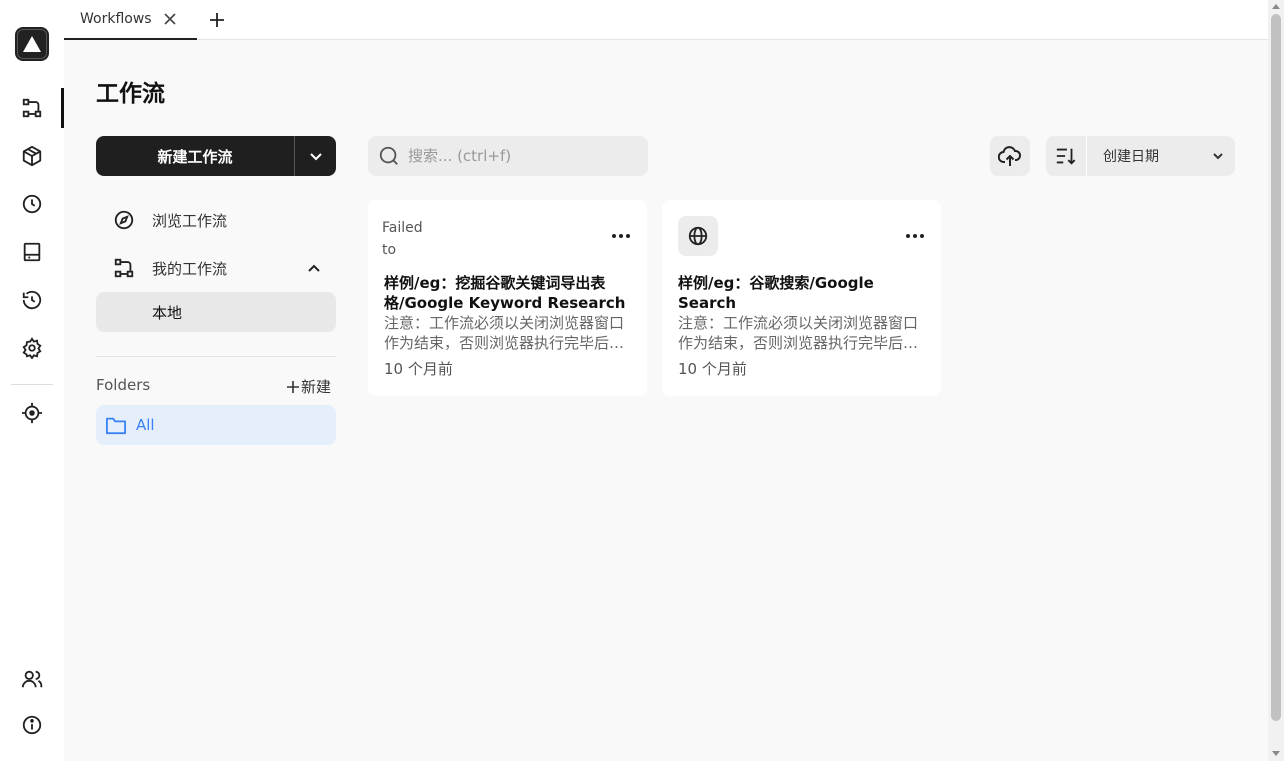 The height and width of the screenshot is (761, 1284). I want to click on folder-icon, so click(116, 425).